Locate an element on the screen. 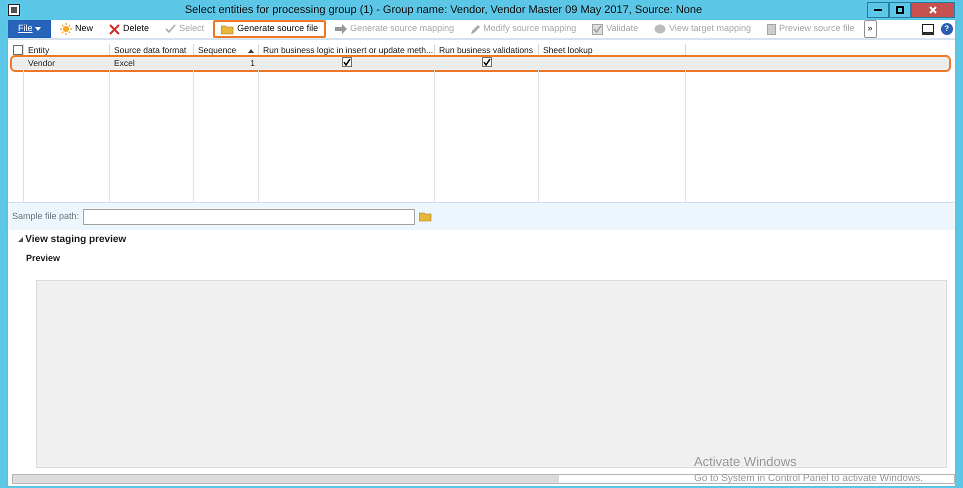 The height and width of the screenshot is (488, 963). table-cell: Excel is located at coordinates (124, 63).